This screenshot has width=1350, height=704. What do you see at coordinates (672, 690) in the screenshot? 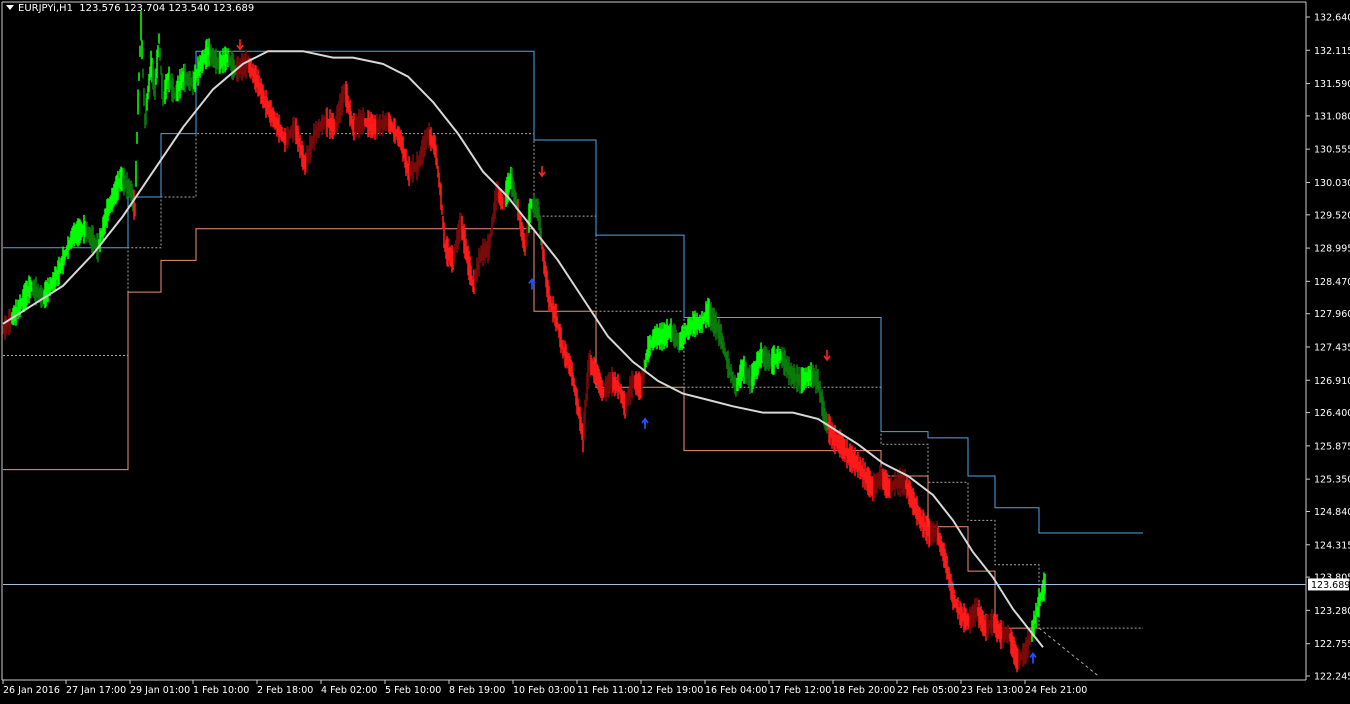
I see `time-tick-label: 12 Feb 19:00` at bounding box center [672, 690].